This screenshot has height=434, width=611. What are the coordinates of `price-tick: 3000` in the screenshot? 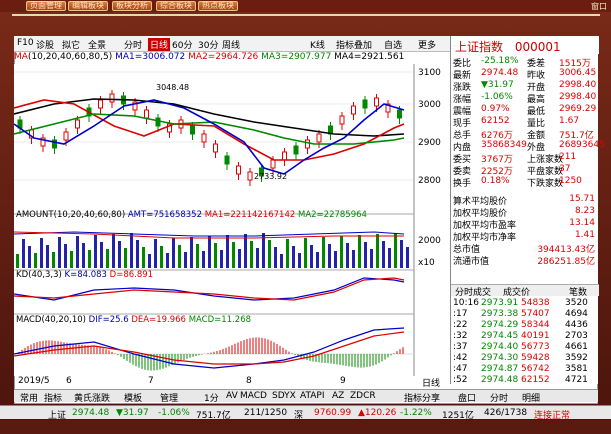 It's located at (429, 105).